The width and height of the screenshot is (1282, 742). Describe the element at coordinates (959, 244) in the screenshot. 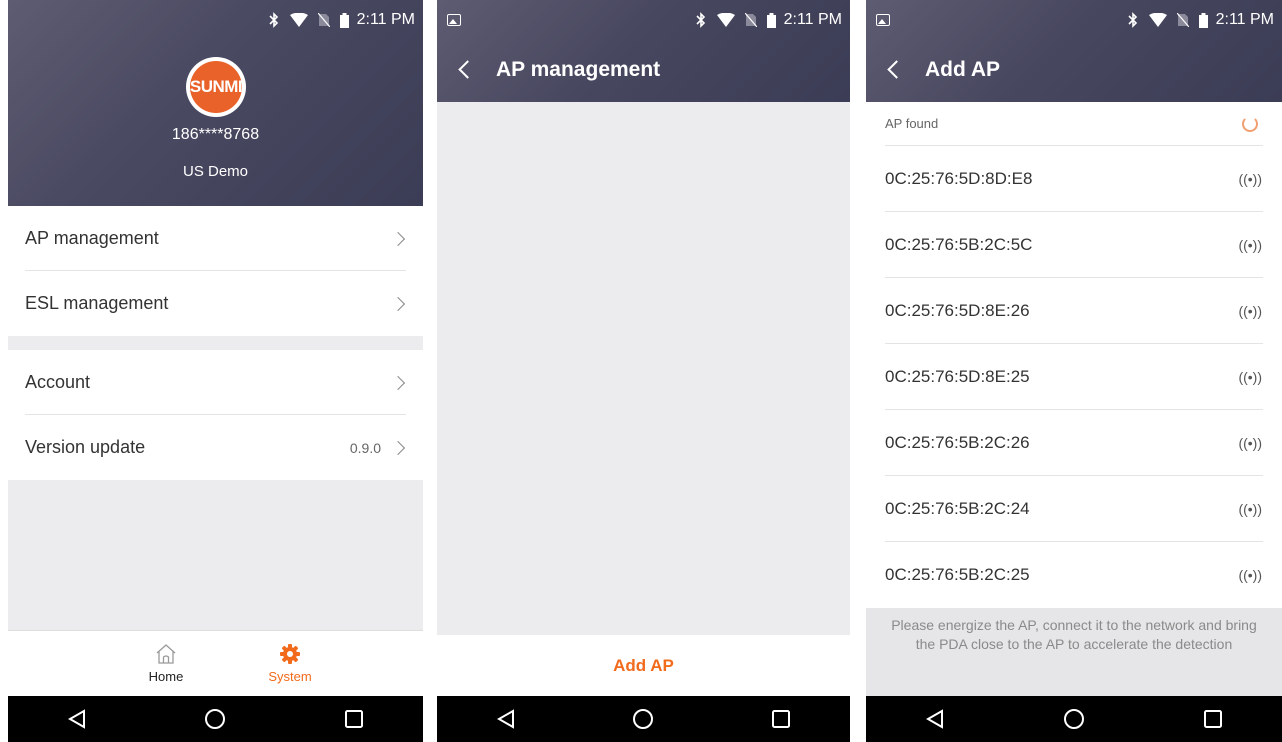

I see `ap-mac: 0C:25:76:5B:2C:5C` at that location.